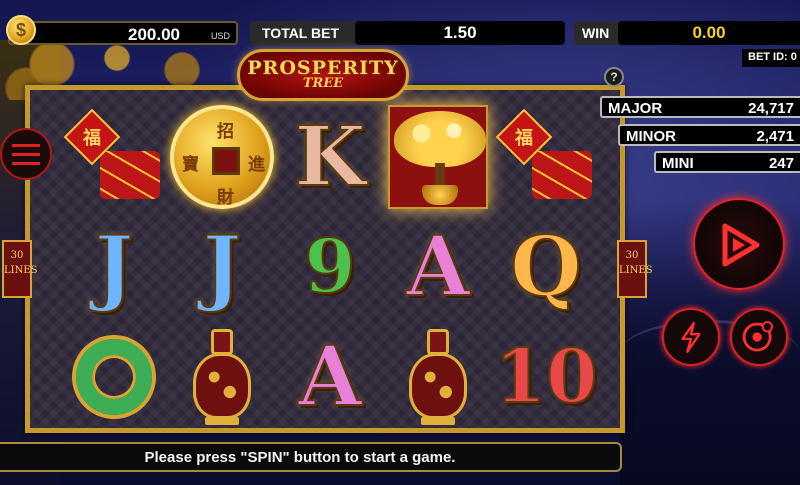  I want to click on symbol-coin-wild: 招進財寶, so click(222, 157).